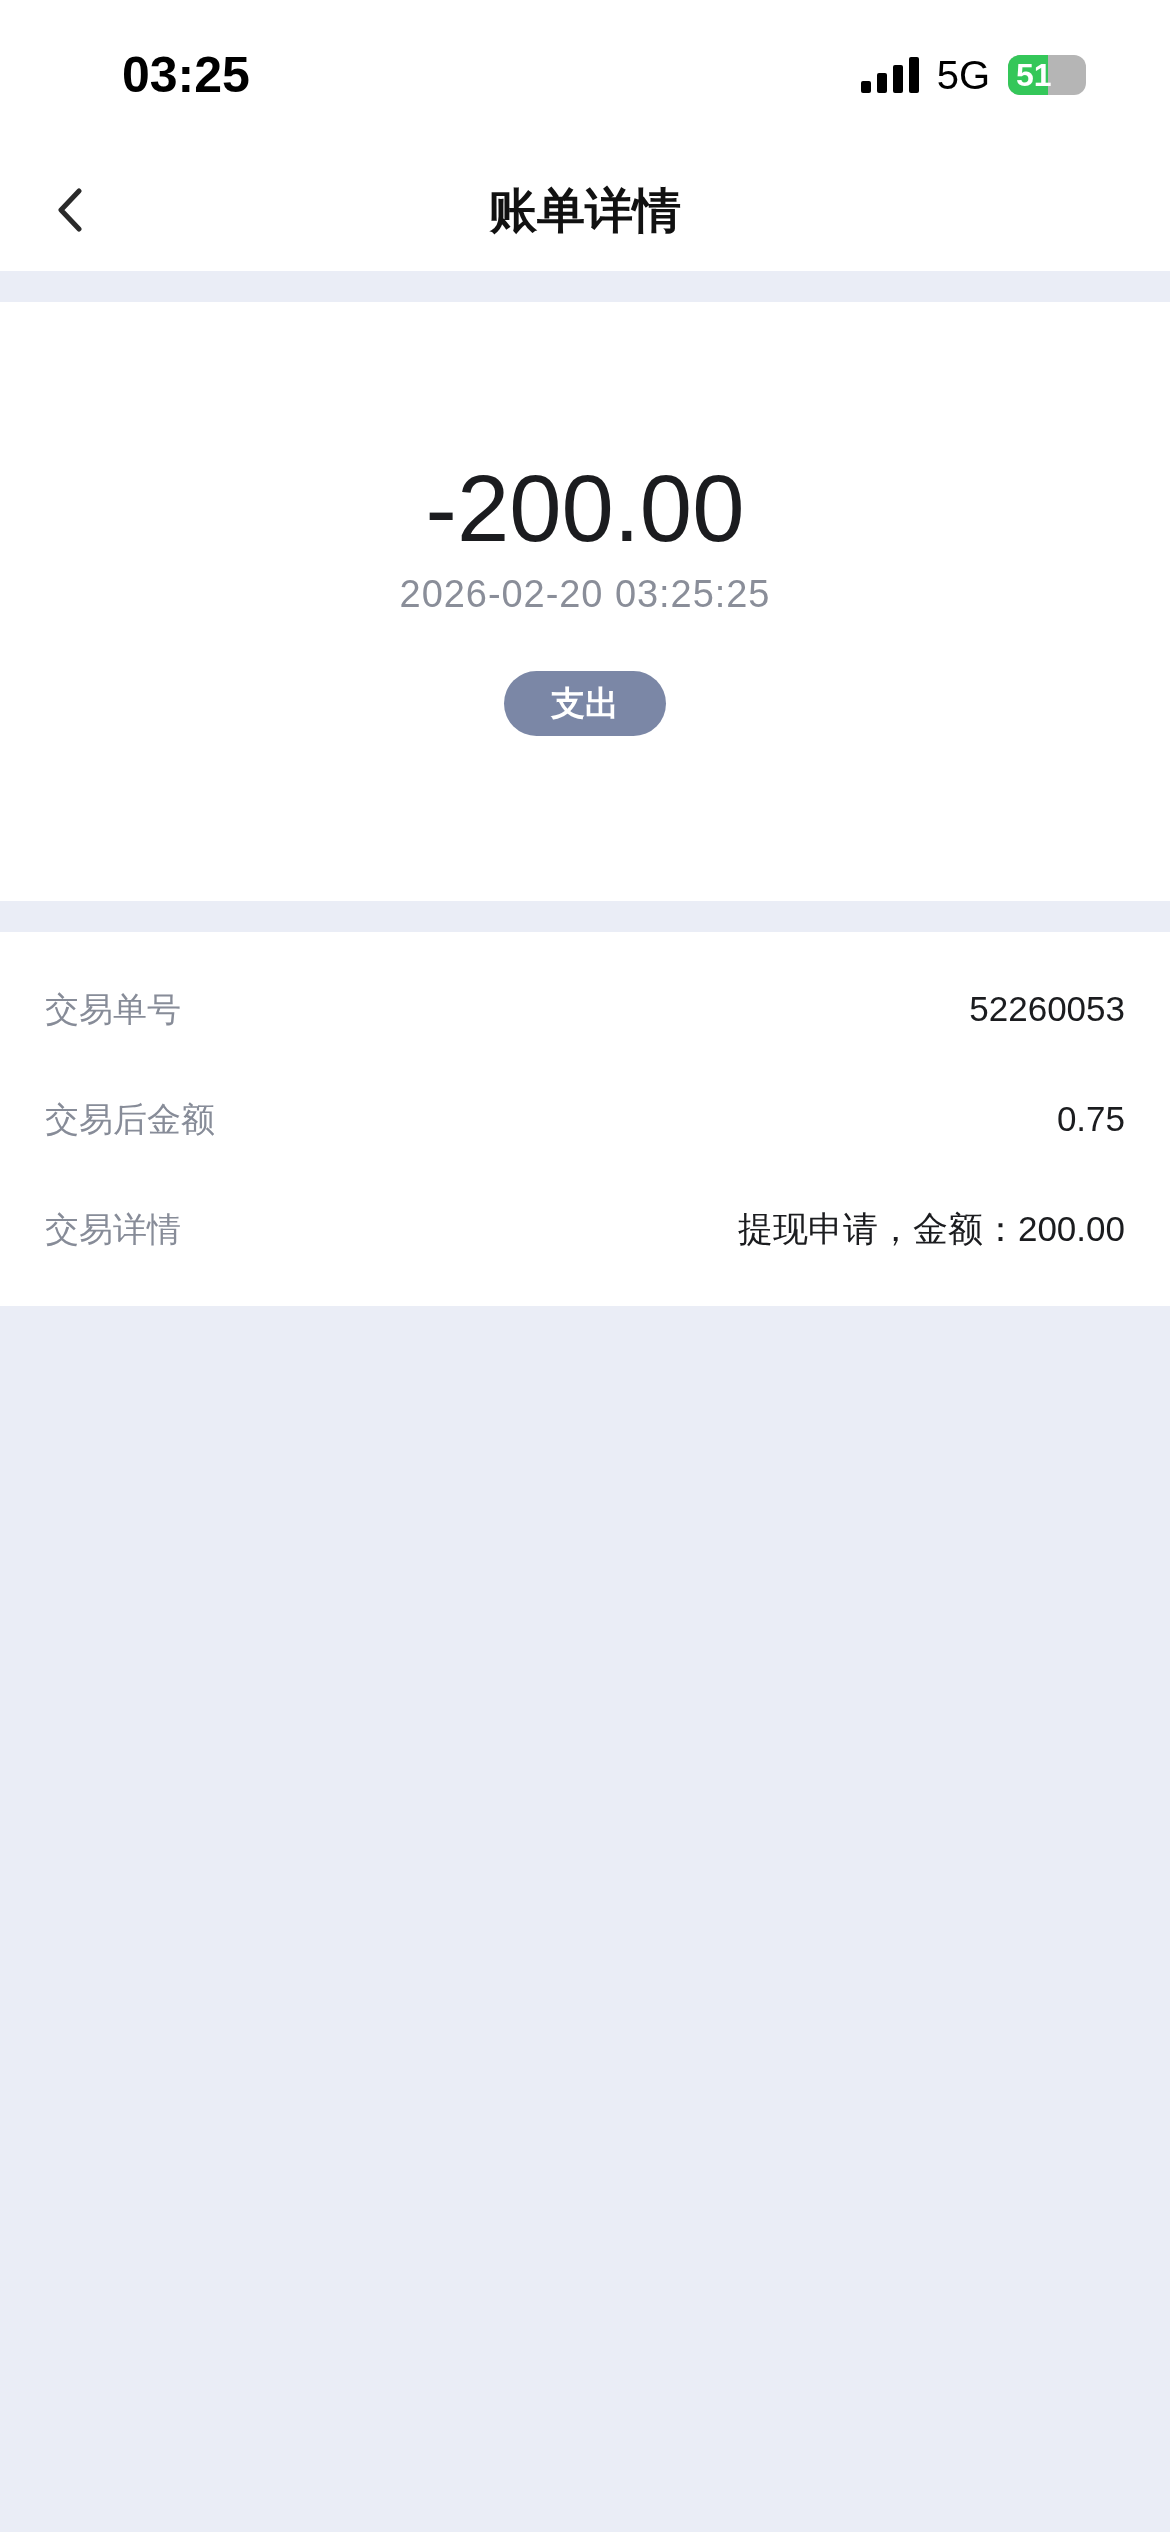 Image resolution: width=1170 pixels, height=2532 pixels. What do you see at coordinates (889, 75) in the screenshot?
I see `signal-icon` at bounding box center [889, 75].